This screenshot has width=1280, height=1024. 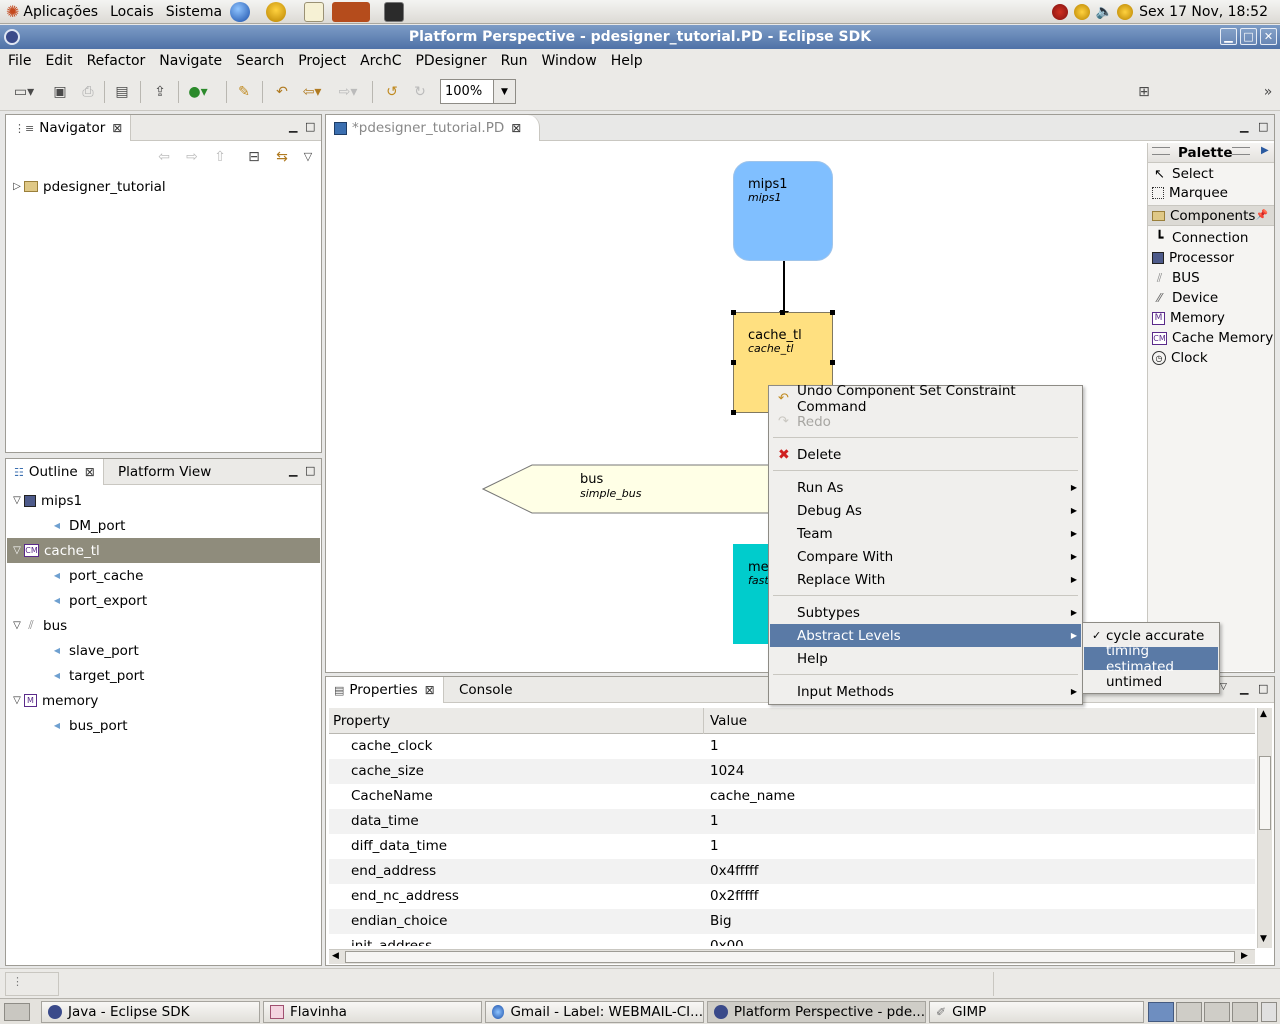 I want to click on property-value: 0x4fffff, so click(x=734, y=871).